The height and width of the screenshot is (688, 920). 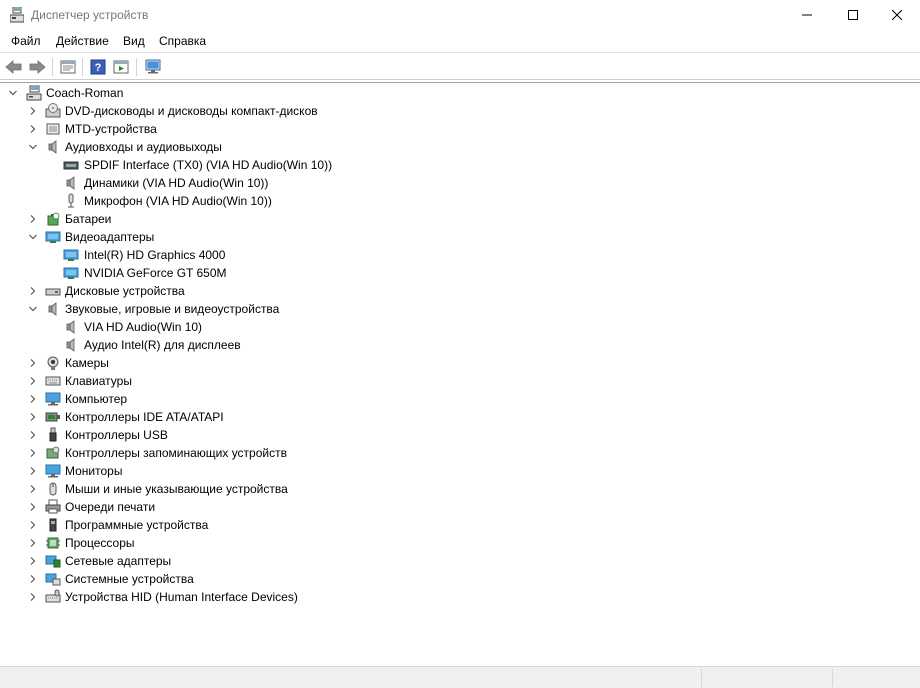 I want to click on properties-icon, so click(x=68, y=67).